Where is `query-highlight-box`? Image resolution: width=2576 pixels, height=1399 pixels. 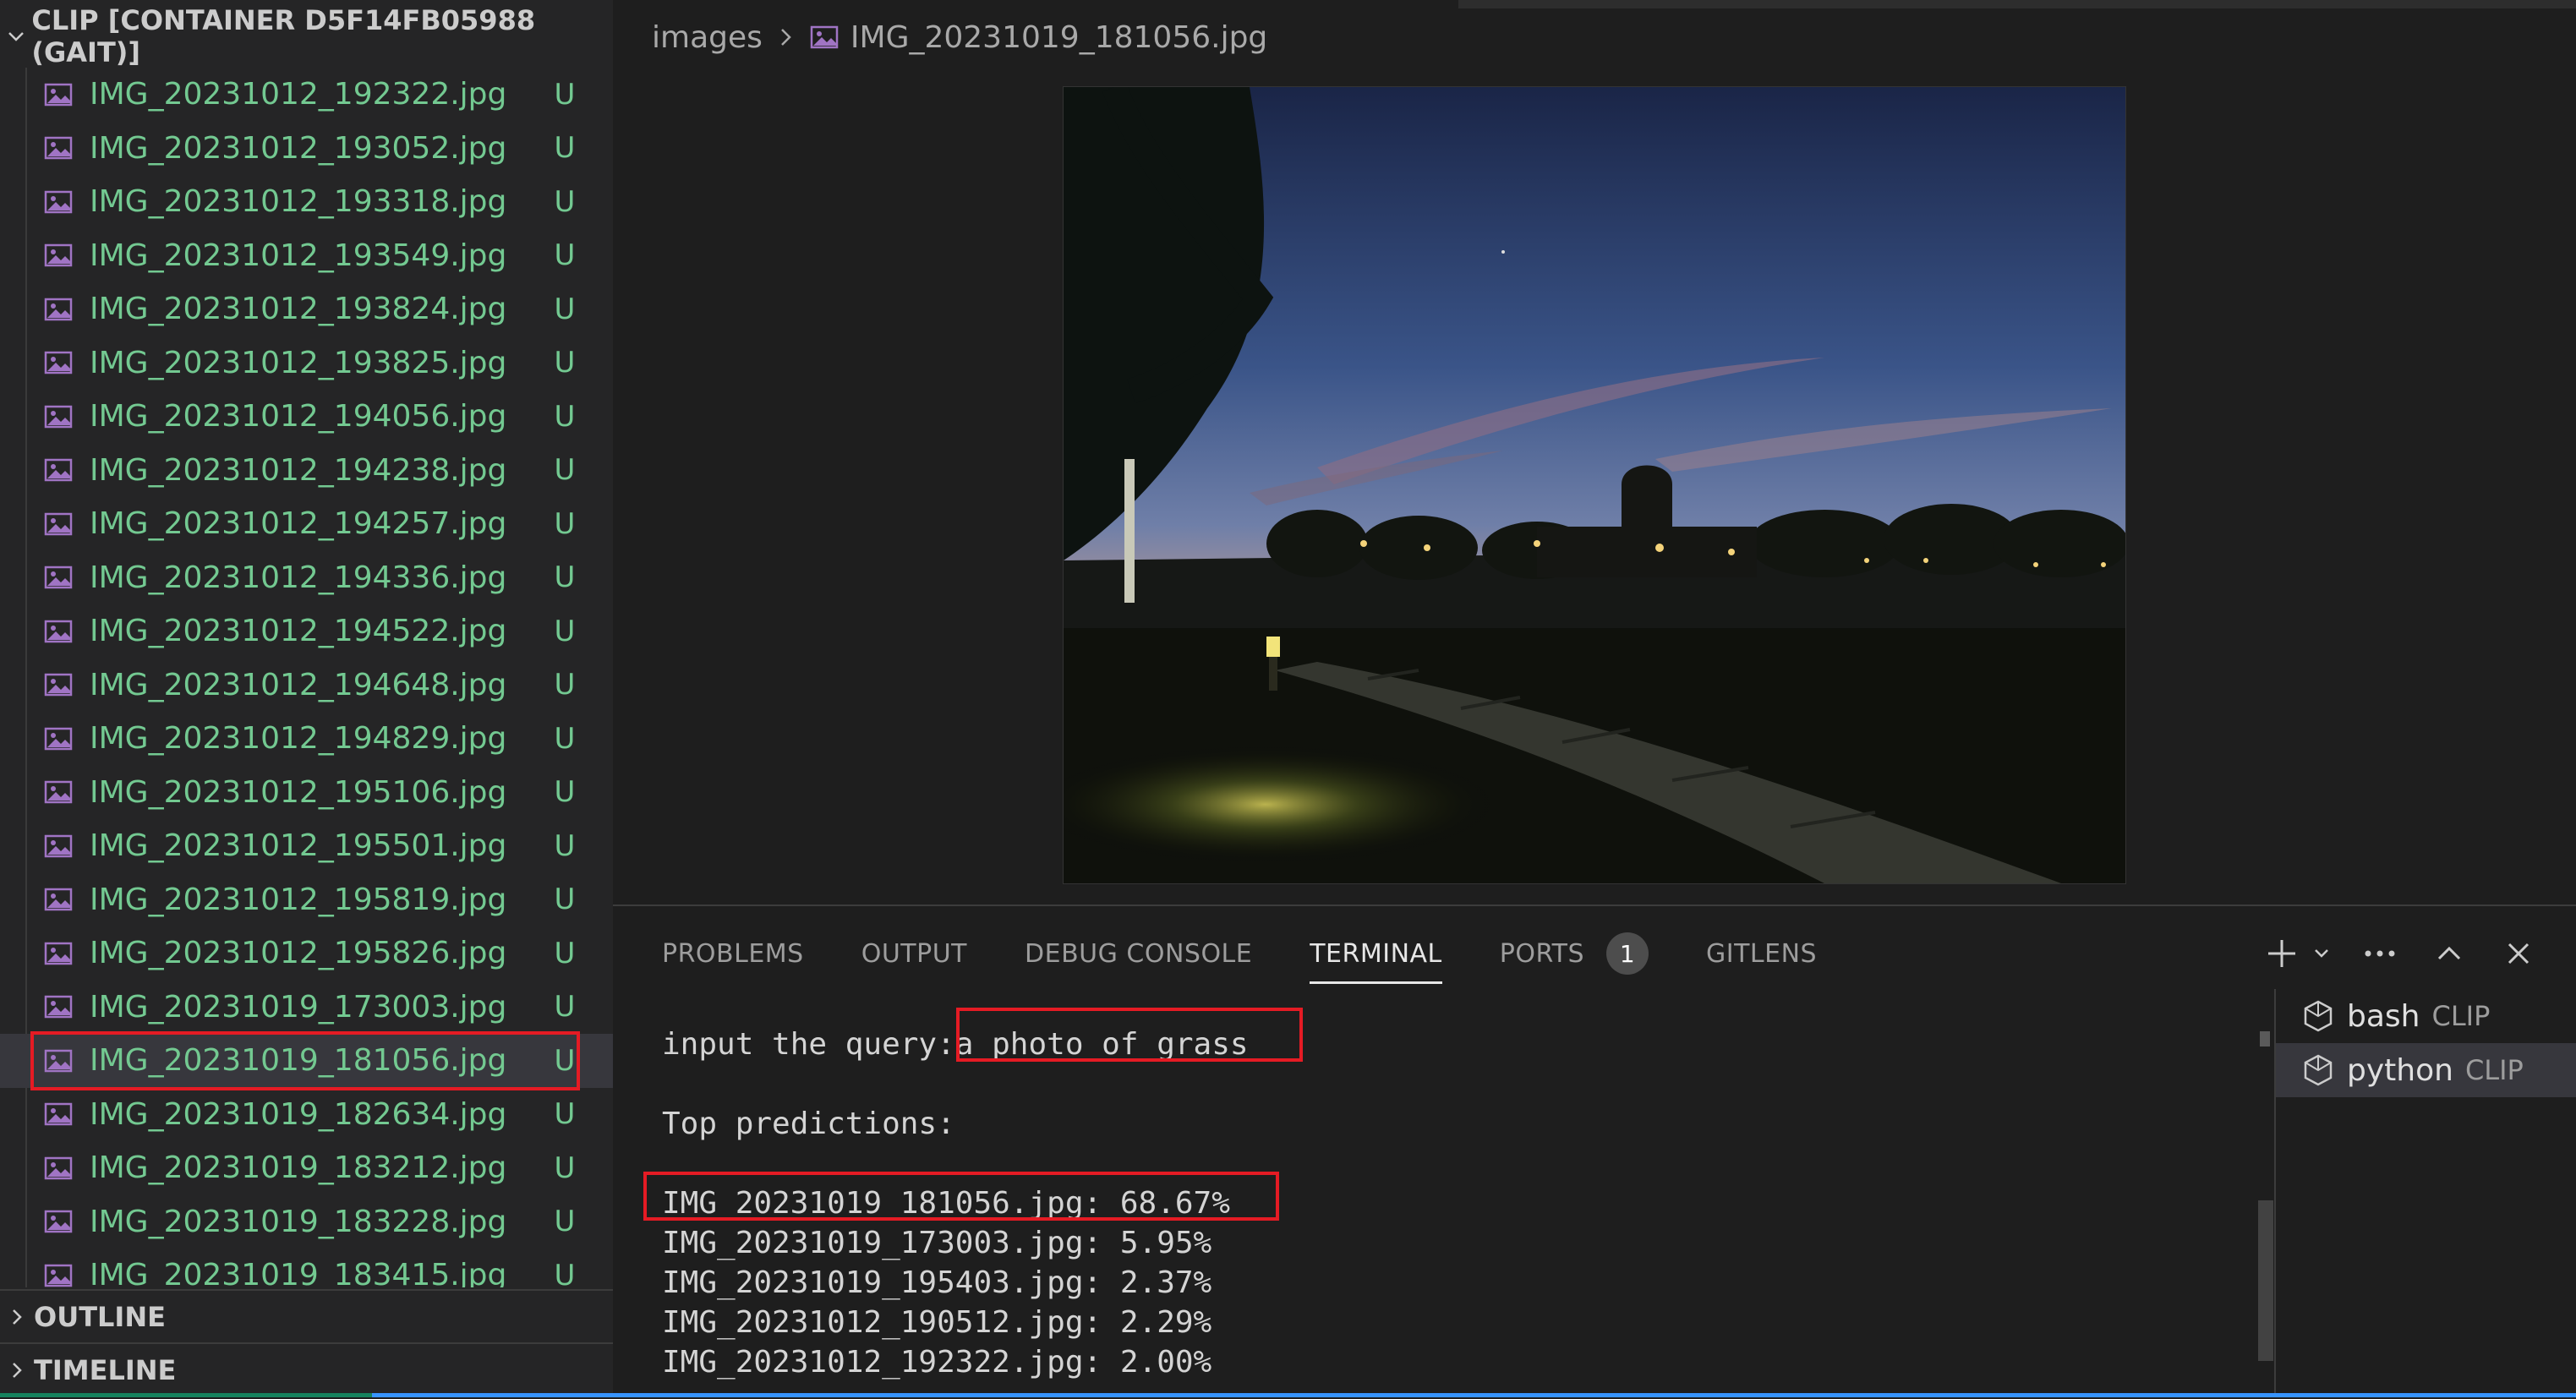 query-highlight-box is located at coordinates (1129, 1035).